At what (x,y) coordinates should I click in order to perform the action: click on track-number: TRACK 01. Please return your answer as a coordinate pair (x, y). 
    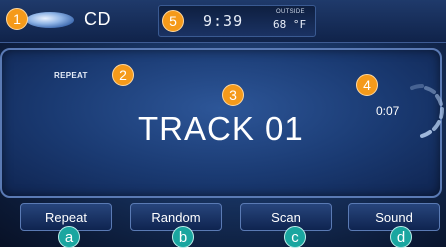
    Looking at the image, I should click on (221, 128).